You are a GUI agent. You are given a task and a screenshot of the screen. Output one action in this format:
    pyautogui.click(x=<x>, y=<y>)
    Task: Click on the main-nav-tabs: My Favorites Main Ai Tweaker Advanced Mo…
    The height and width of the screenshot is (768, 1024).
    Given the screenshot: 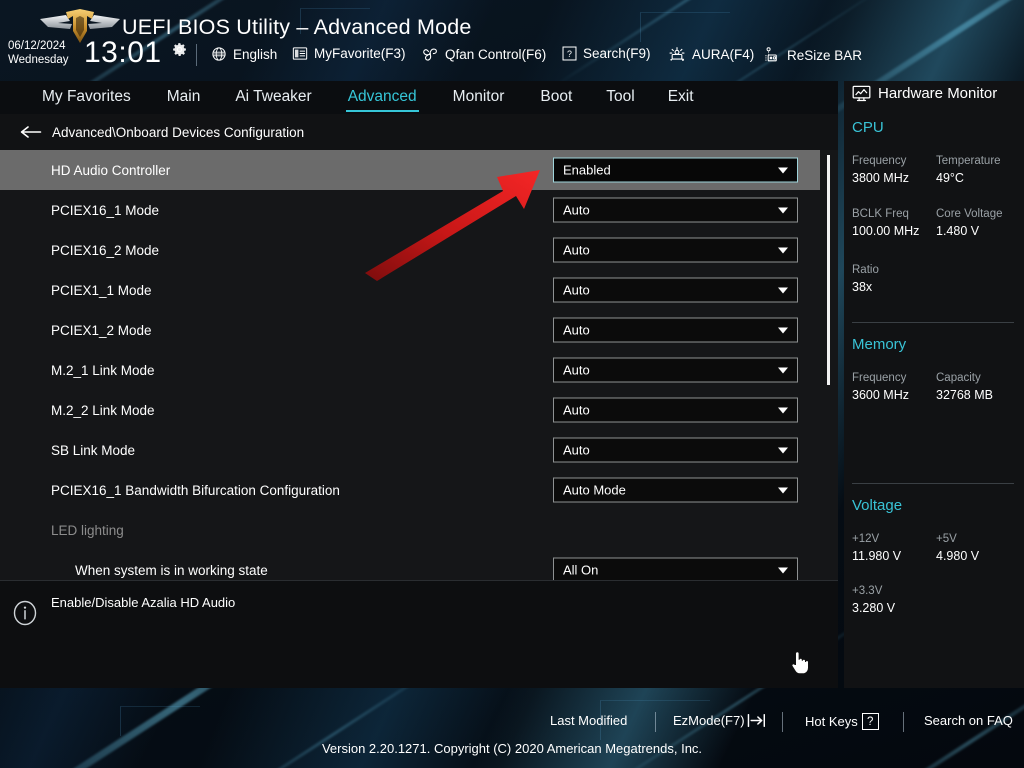 What is the action you would take?
    pyautogui.click(x=419, y=97)
    